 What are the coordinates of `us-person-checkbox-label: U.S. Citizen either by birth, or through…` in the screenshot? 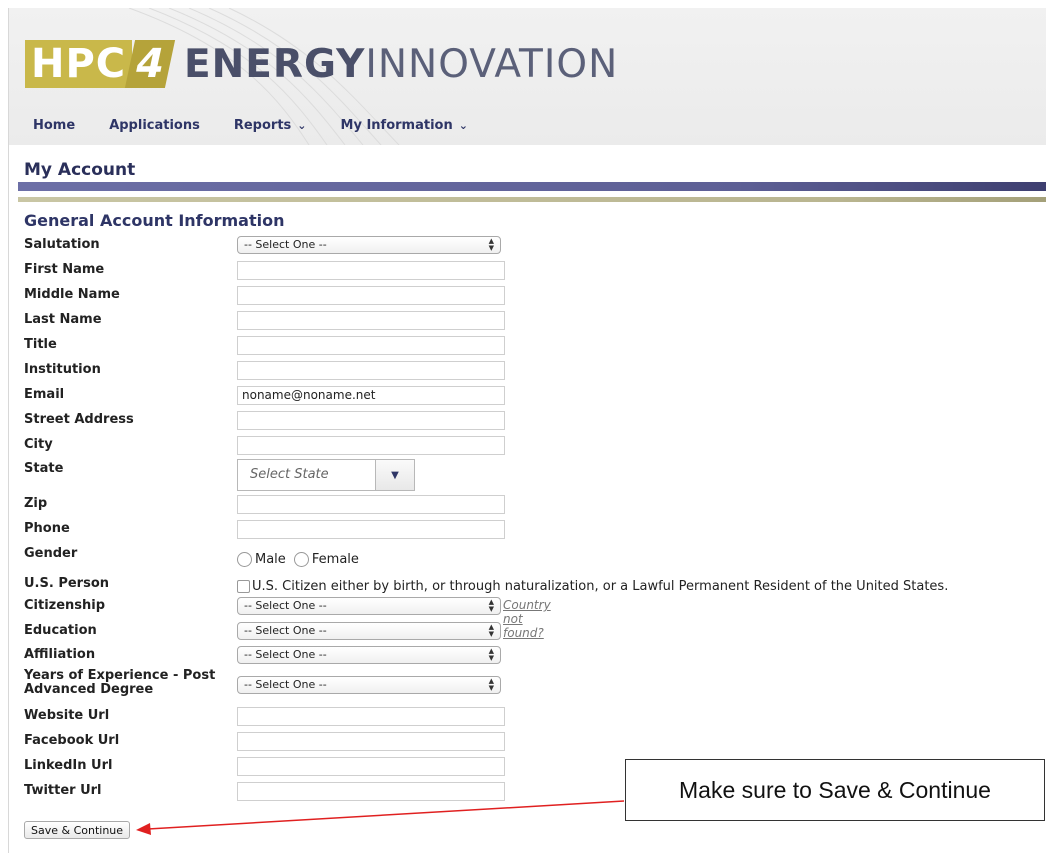 It's located at (600, 586).